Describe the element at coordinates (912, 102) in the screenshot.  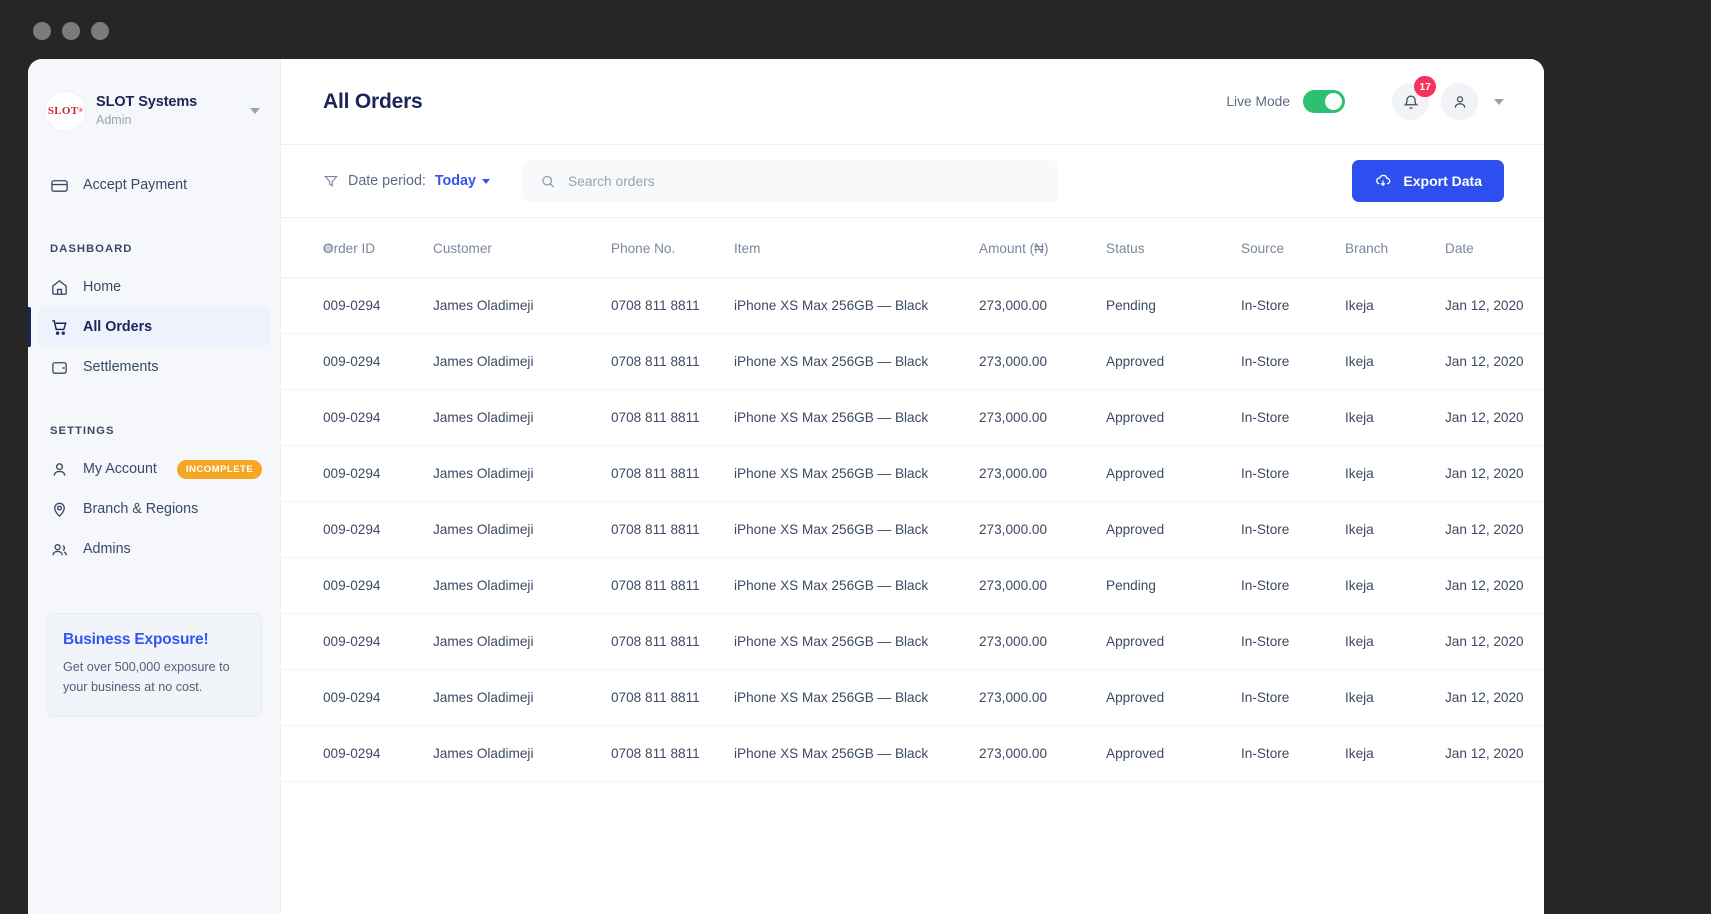
I see `topbar: All Orders Live Mode 17` at that location.